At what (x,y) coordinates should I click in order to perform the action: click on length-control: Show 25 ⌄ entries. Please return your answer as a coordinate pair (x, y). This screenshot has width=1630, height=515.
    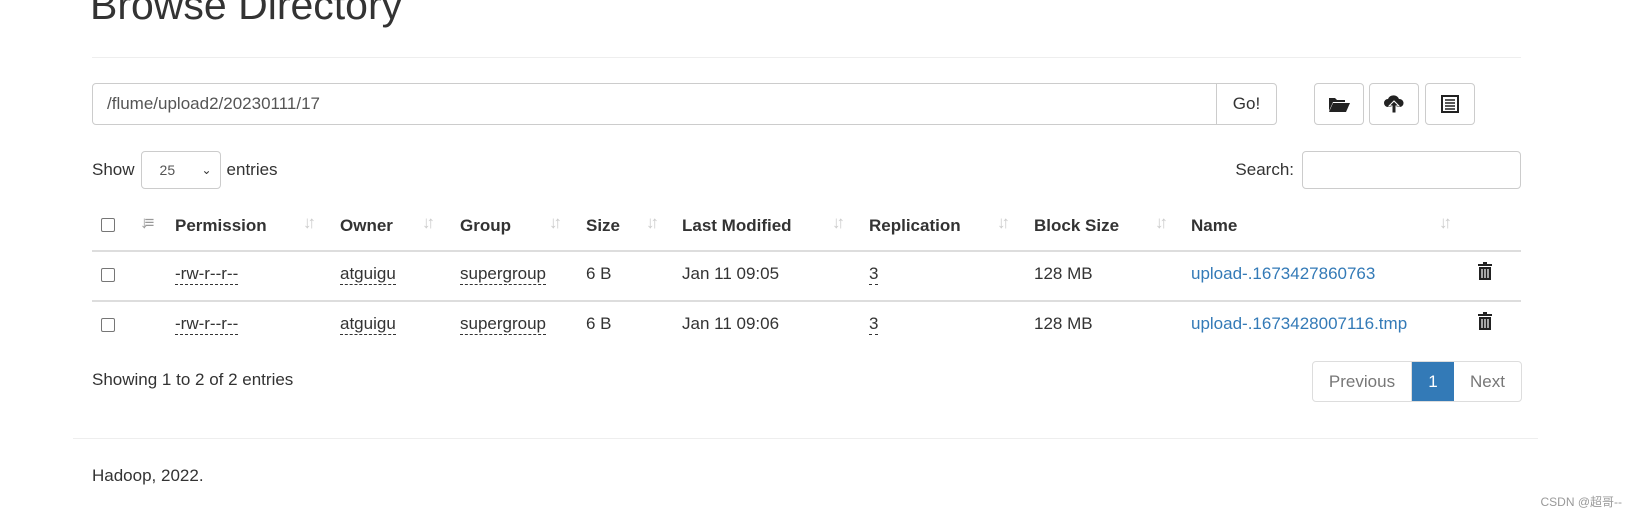
    Looking at the image, I should click on (185, 170).